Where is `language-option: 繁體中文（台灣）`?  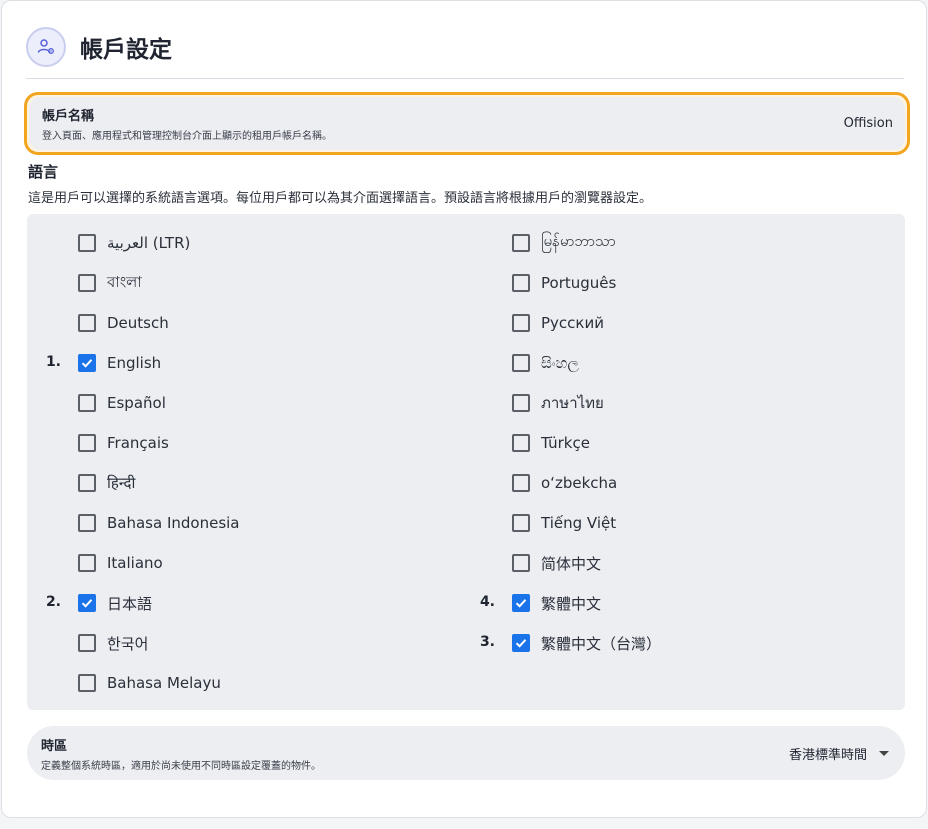
language-option: 繁體中文（台灣） is located at coordinates (586, 643).